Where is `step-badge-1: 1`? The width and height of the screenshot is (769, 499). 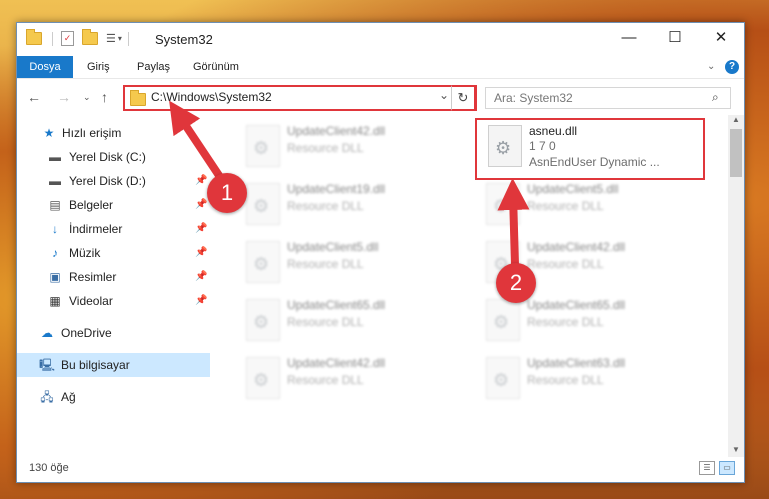
step-badge-1: 1 is located at coordinates (227, 193).